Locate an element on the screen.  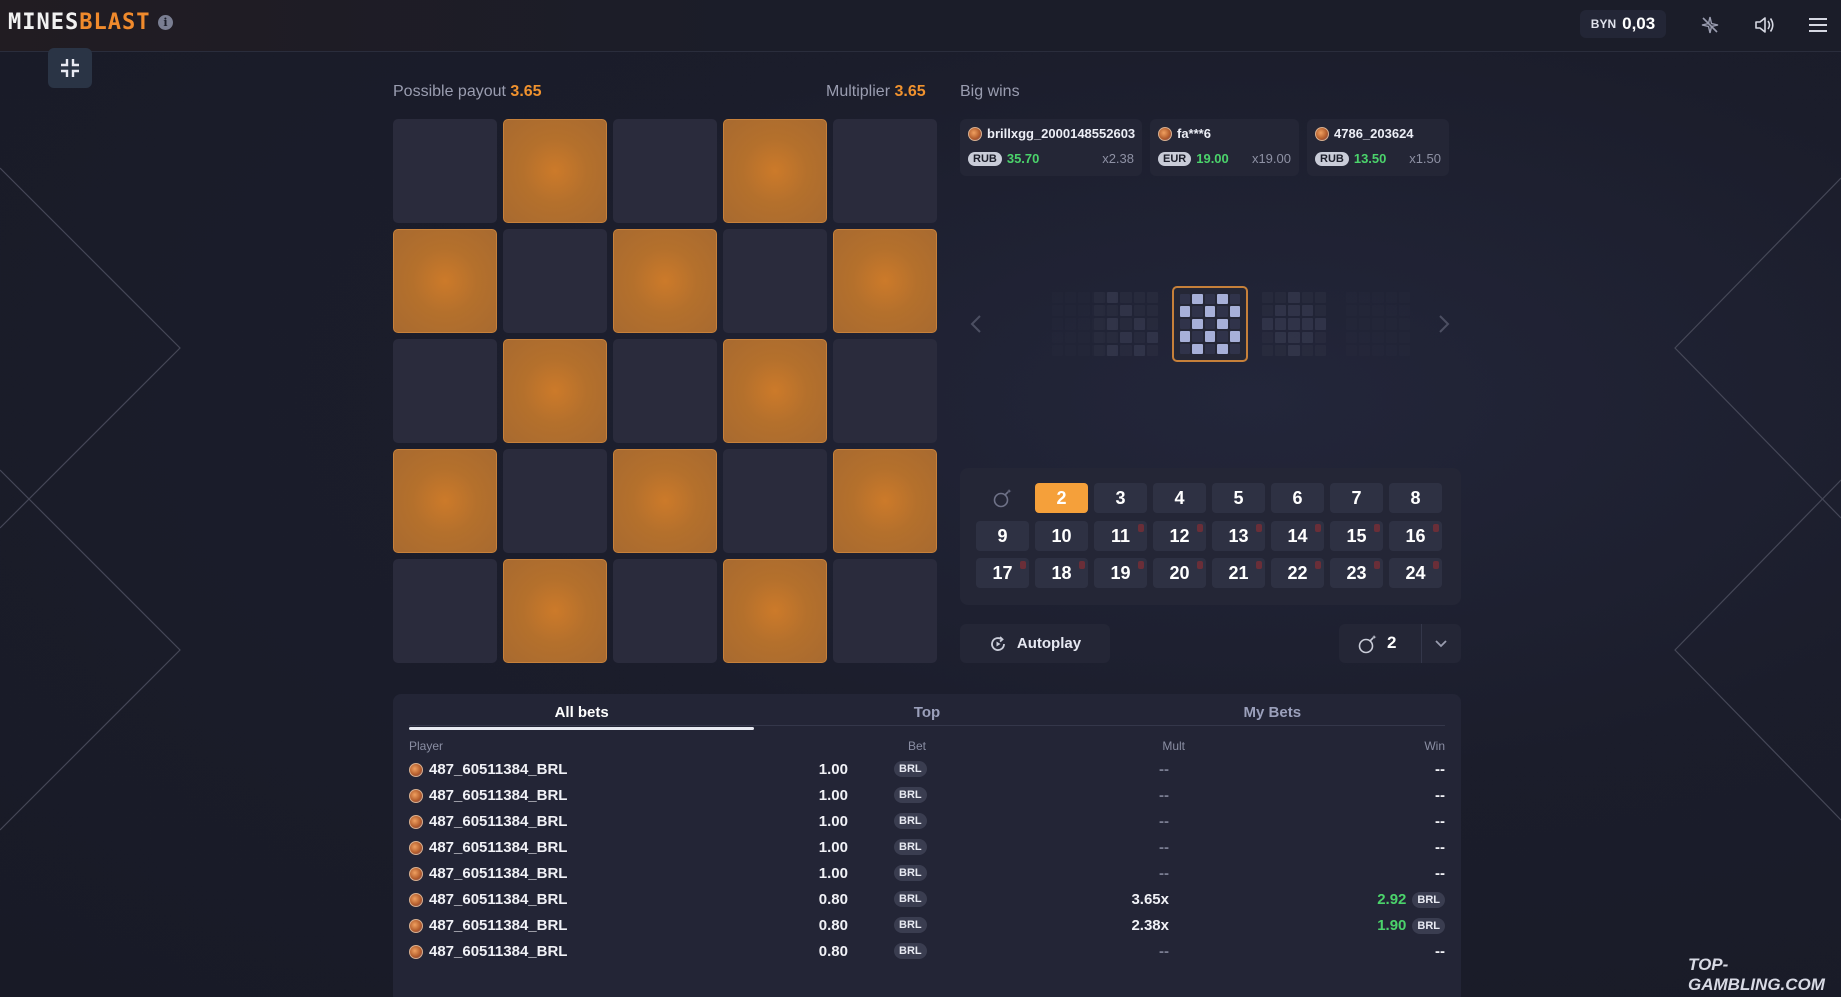
info-icon: i is located at coordinates (166, 22).